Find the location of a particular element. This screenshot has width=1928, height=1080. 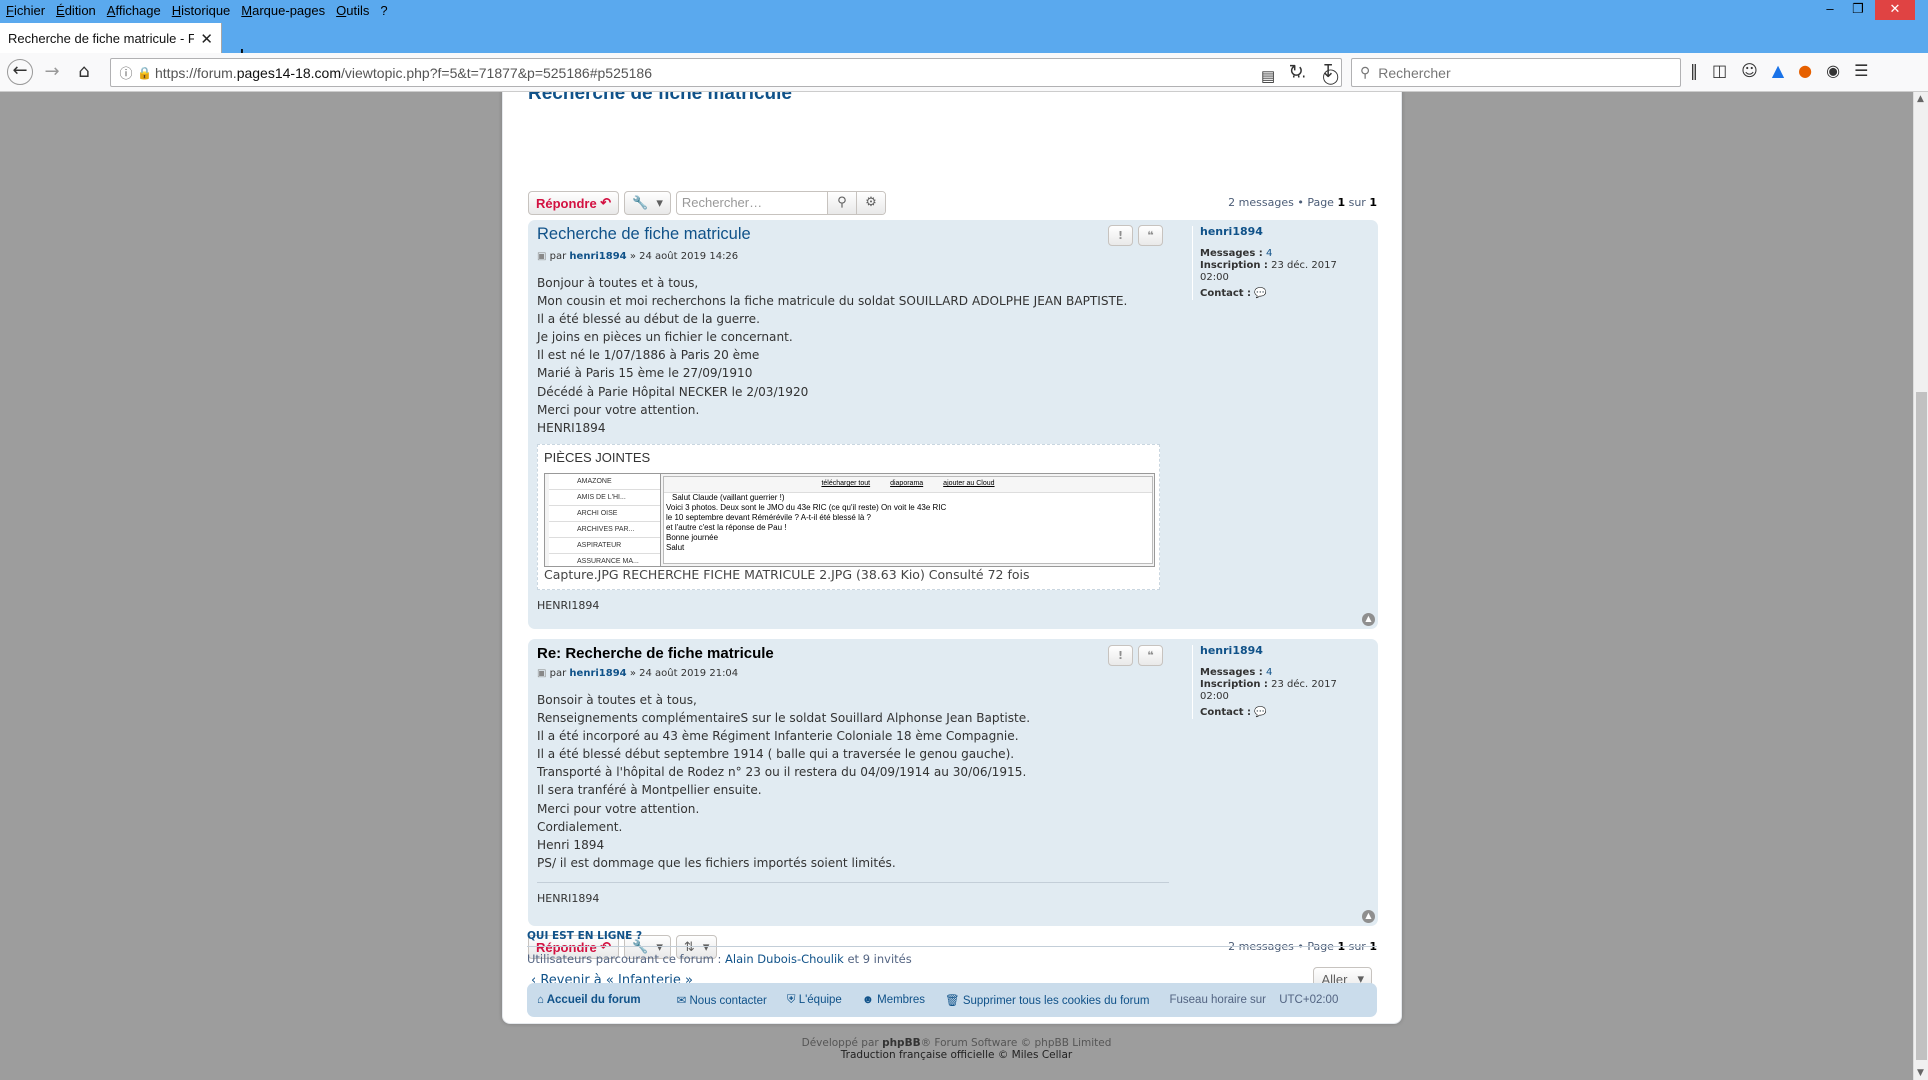

reply-button: Répondre ↶ is located at coordinates (574, 203).